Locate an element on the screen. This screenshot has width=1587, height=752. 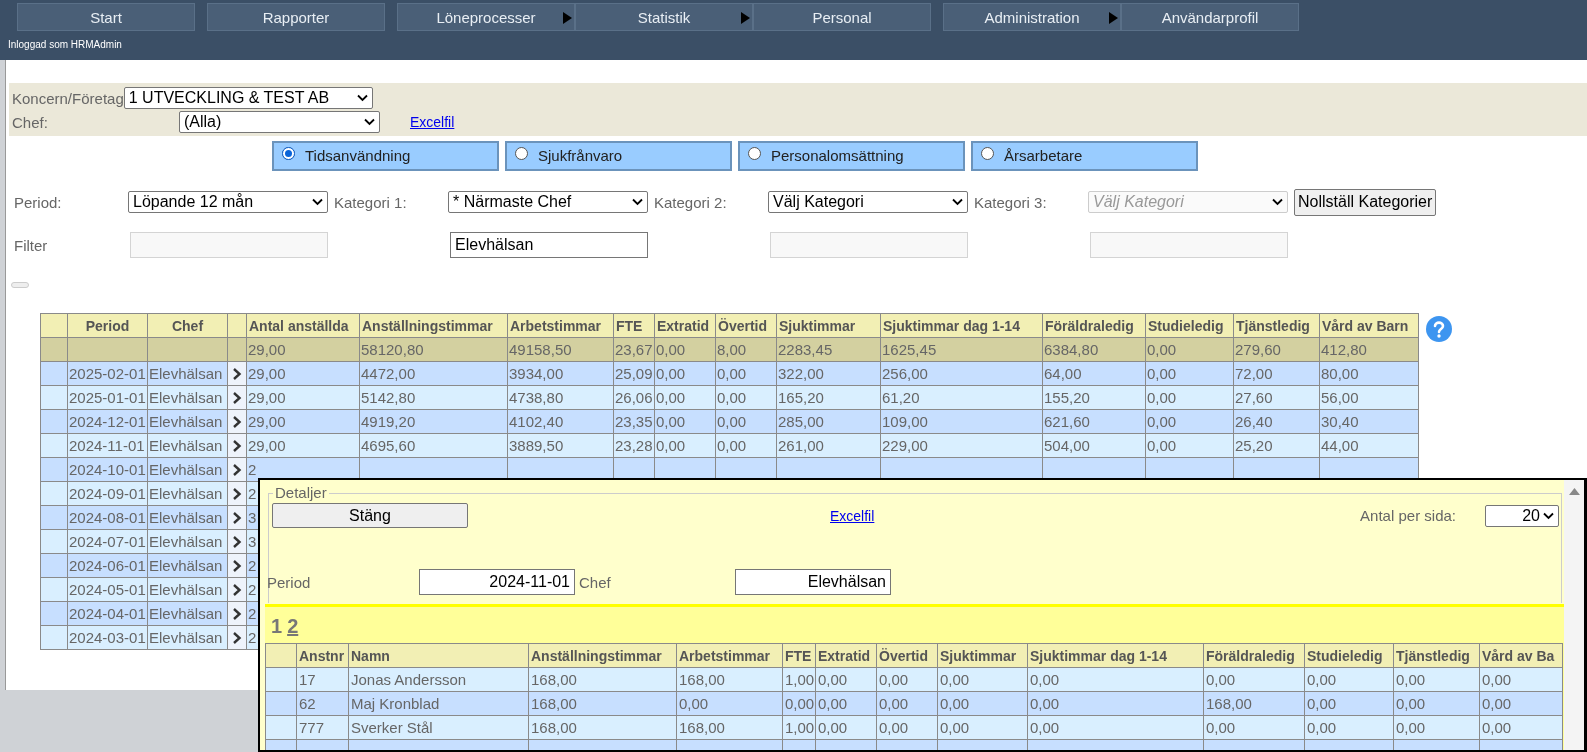
table-cell: 504,00 is located at coordinates (1094, 445).